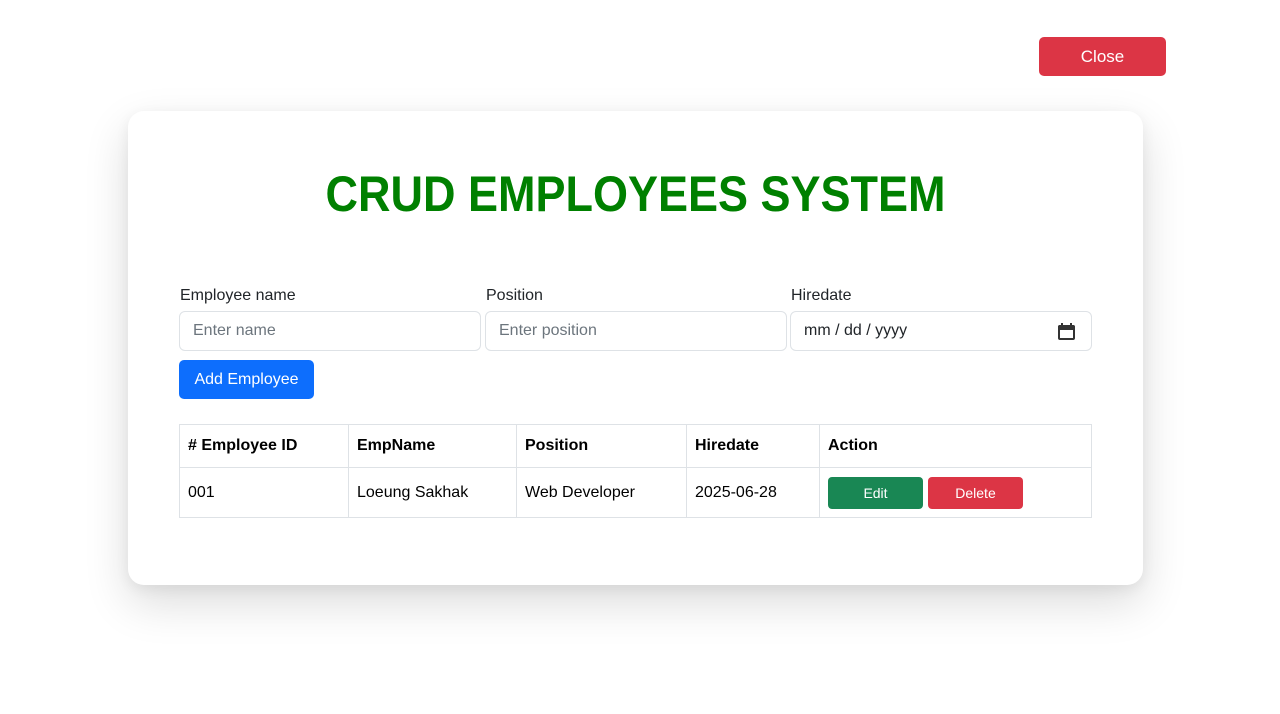 The image size is (1280, 714). What do you see at coordinates (975, 492) in the screenshot?
I see `delete-button: Delete` at bounding box center [975, 492].